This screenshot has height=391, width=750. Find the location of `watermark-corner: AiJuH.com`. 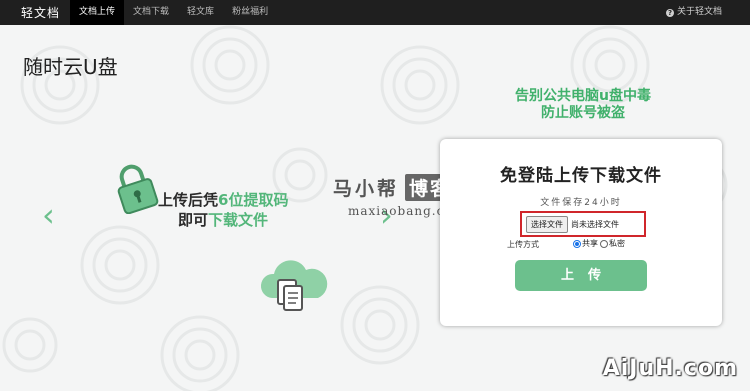

watermark-corner: AiJuH.com is located at coordinates (670, 368).